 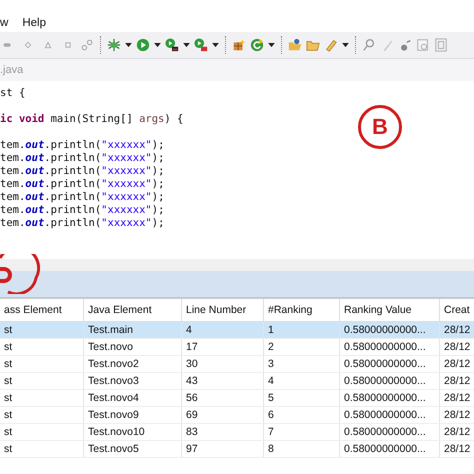 What do you see at coordinates (133, 415) in the screenshot?
I see `table-cell: Test.novo9` at bounding box center [133, 415].